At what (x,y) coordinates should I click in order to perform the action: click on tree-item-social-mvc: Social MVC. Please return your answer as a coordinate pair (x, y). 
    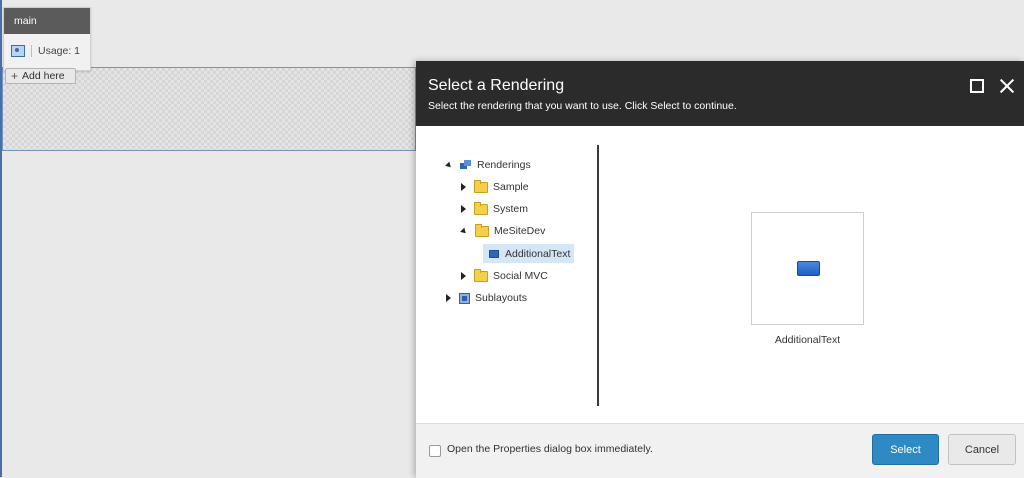
    Looking at the image, I should click on (504, 276).